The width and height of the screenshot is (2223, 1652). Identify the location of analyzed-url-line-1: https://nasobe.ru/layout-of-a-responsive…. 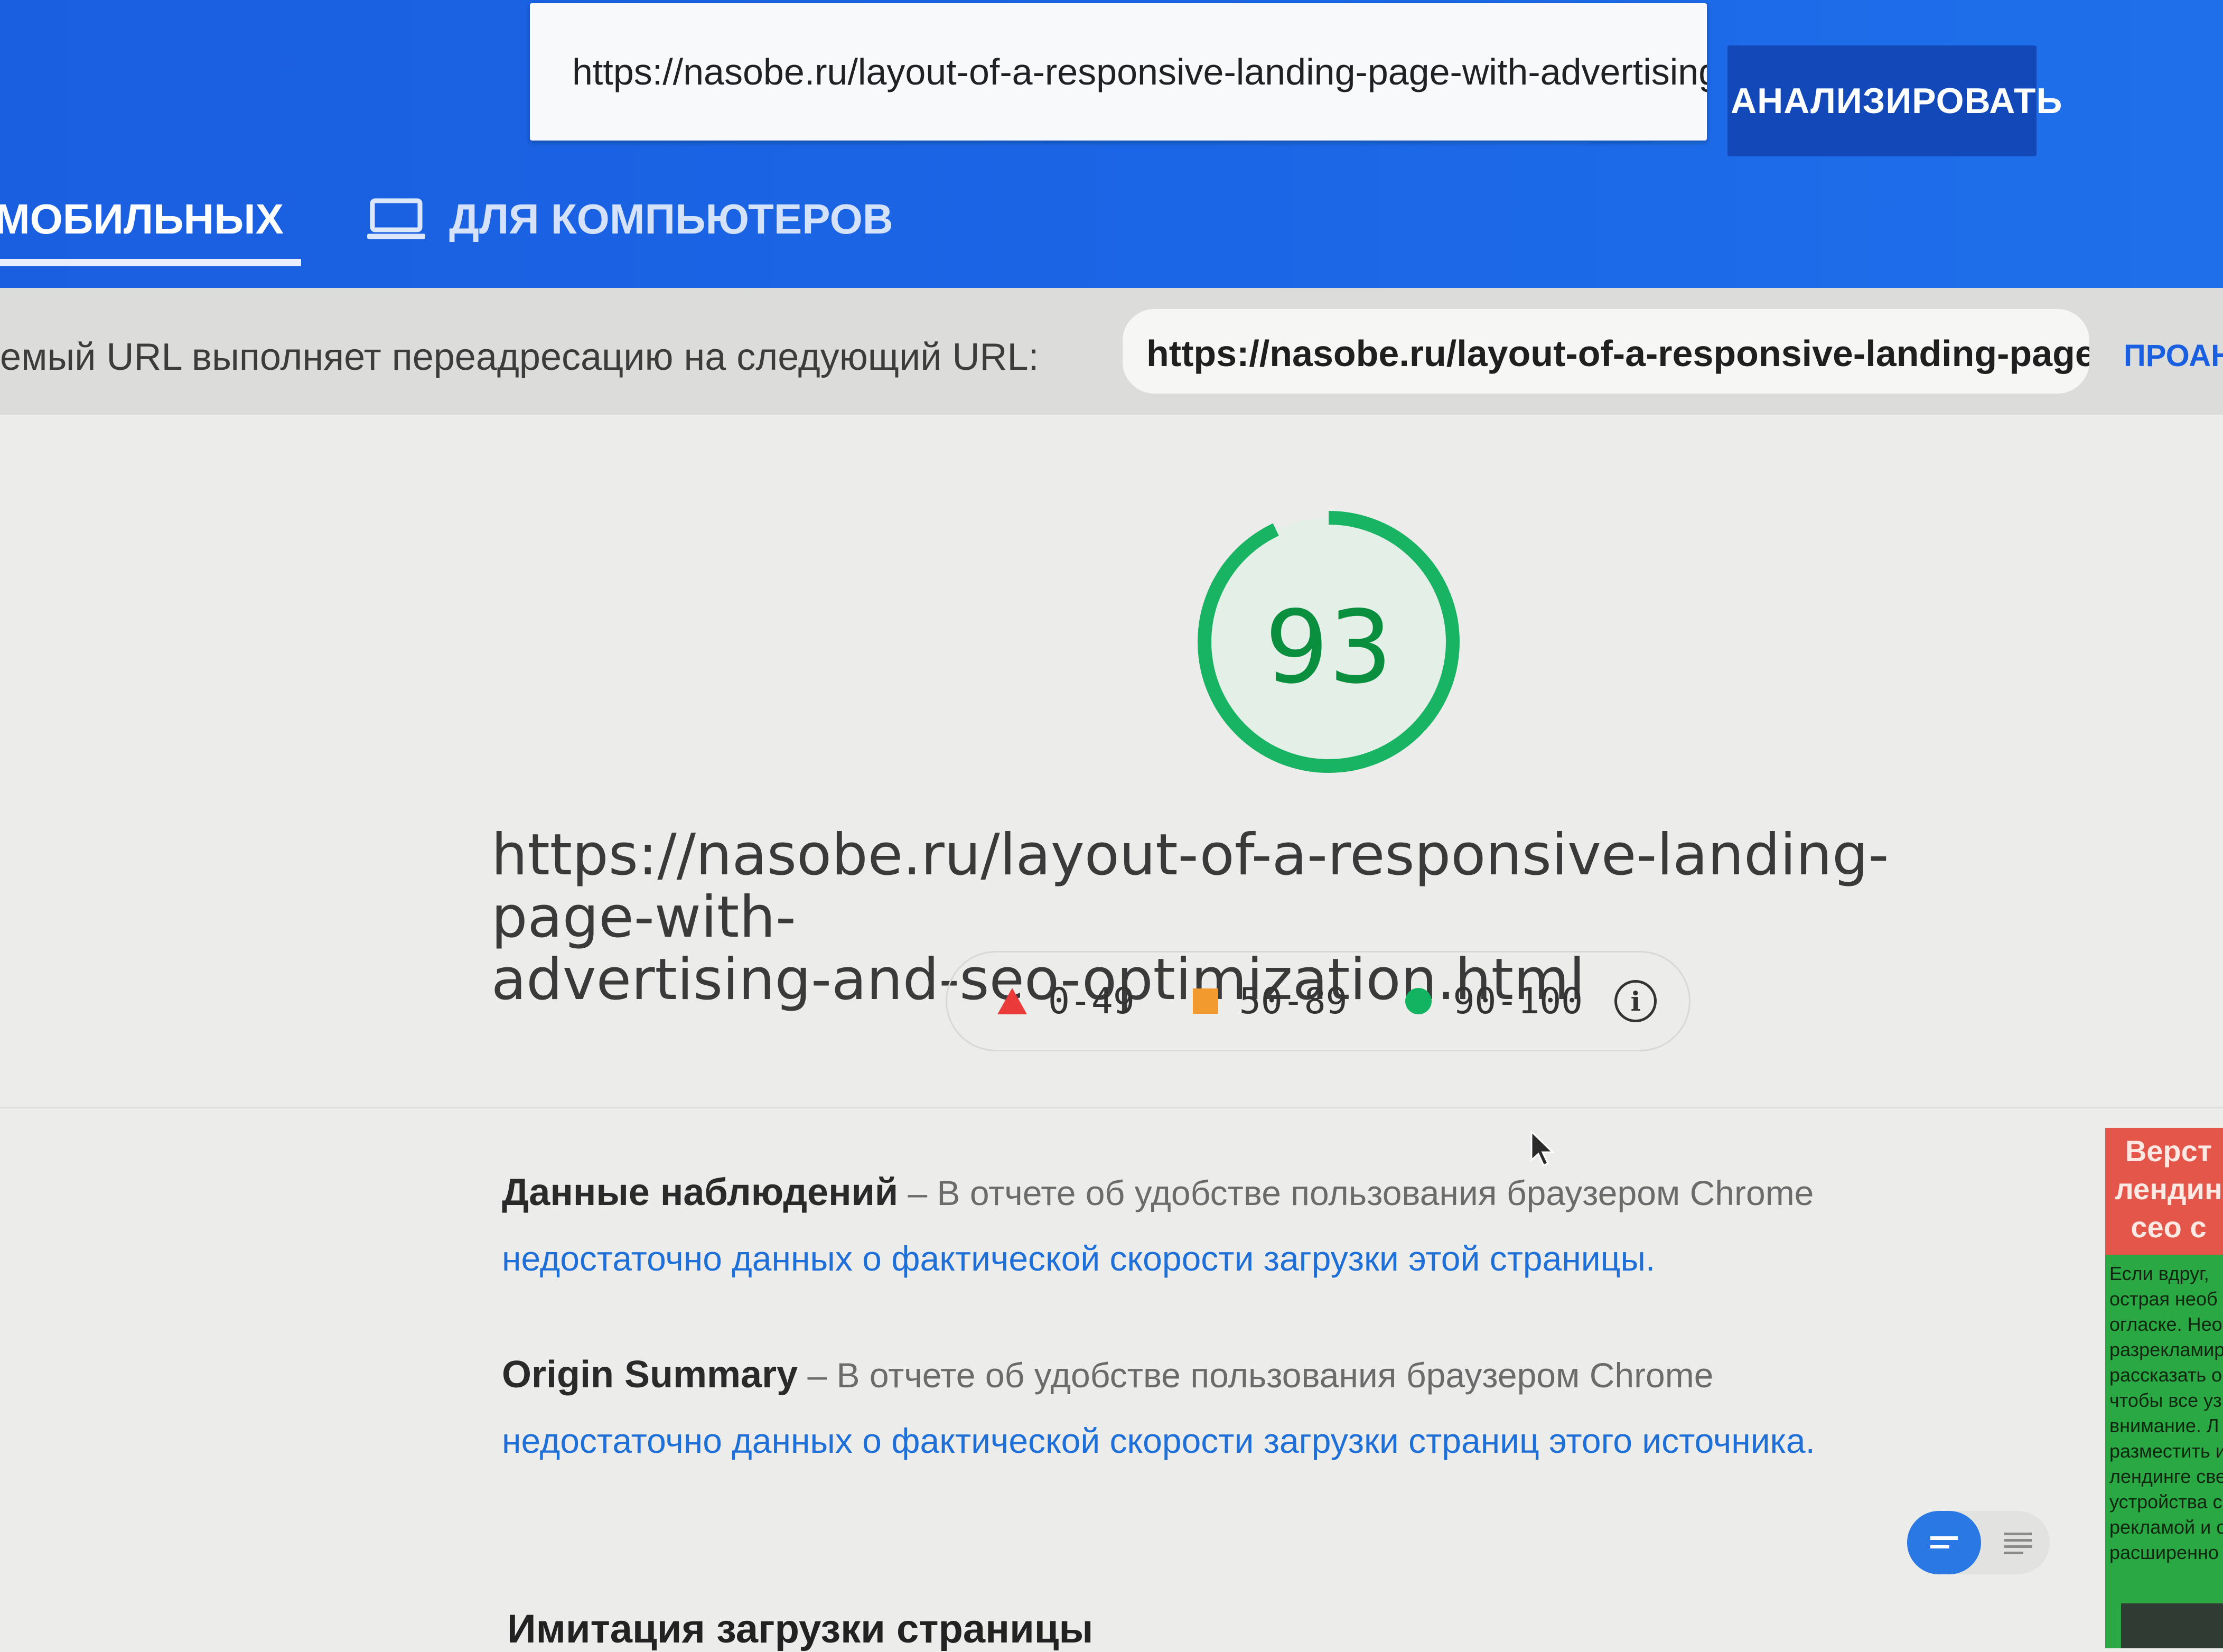
(1190, 886).